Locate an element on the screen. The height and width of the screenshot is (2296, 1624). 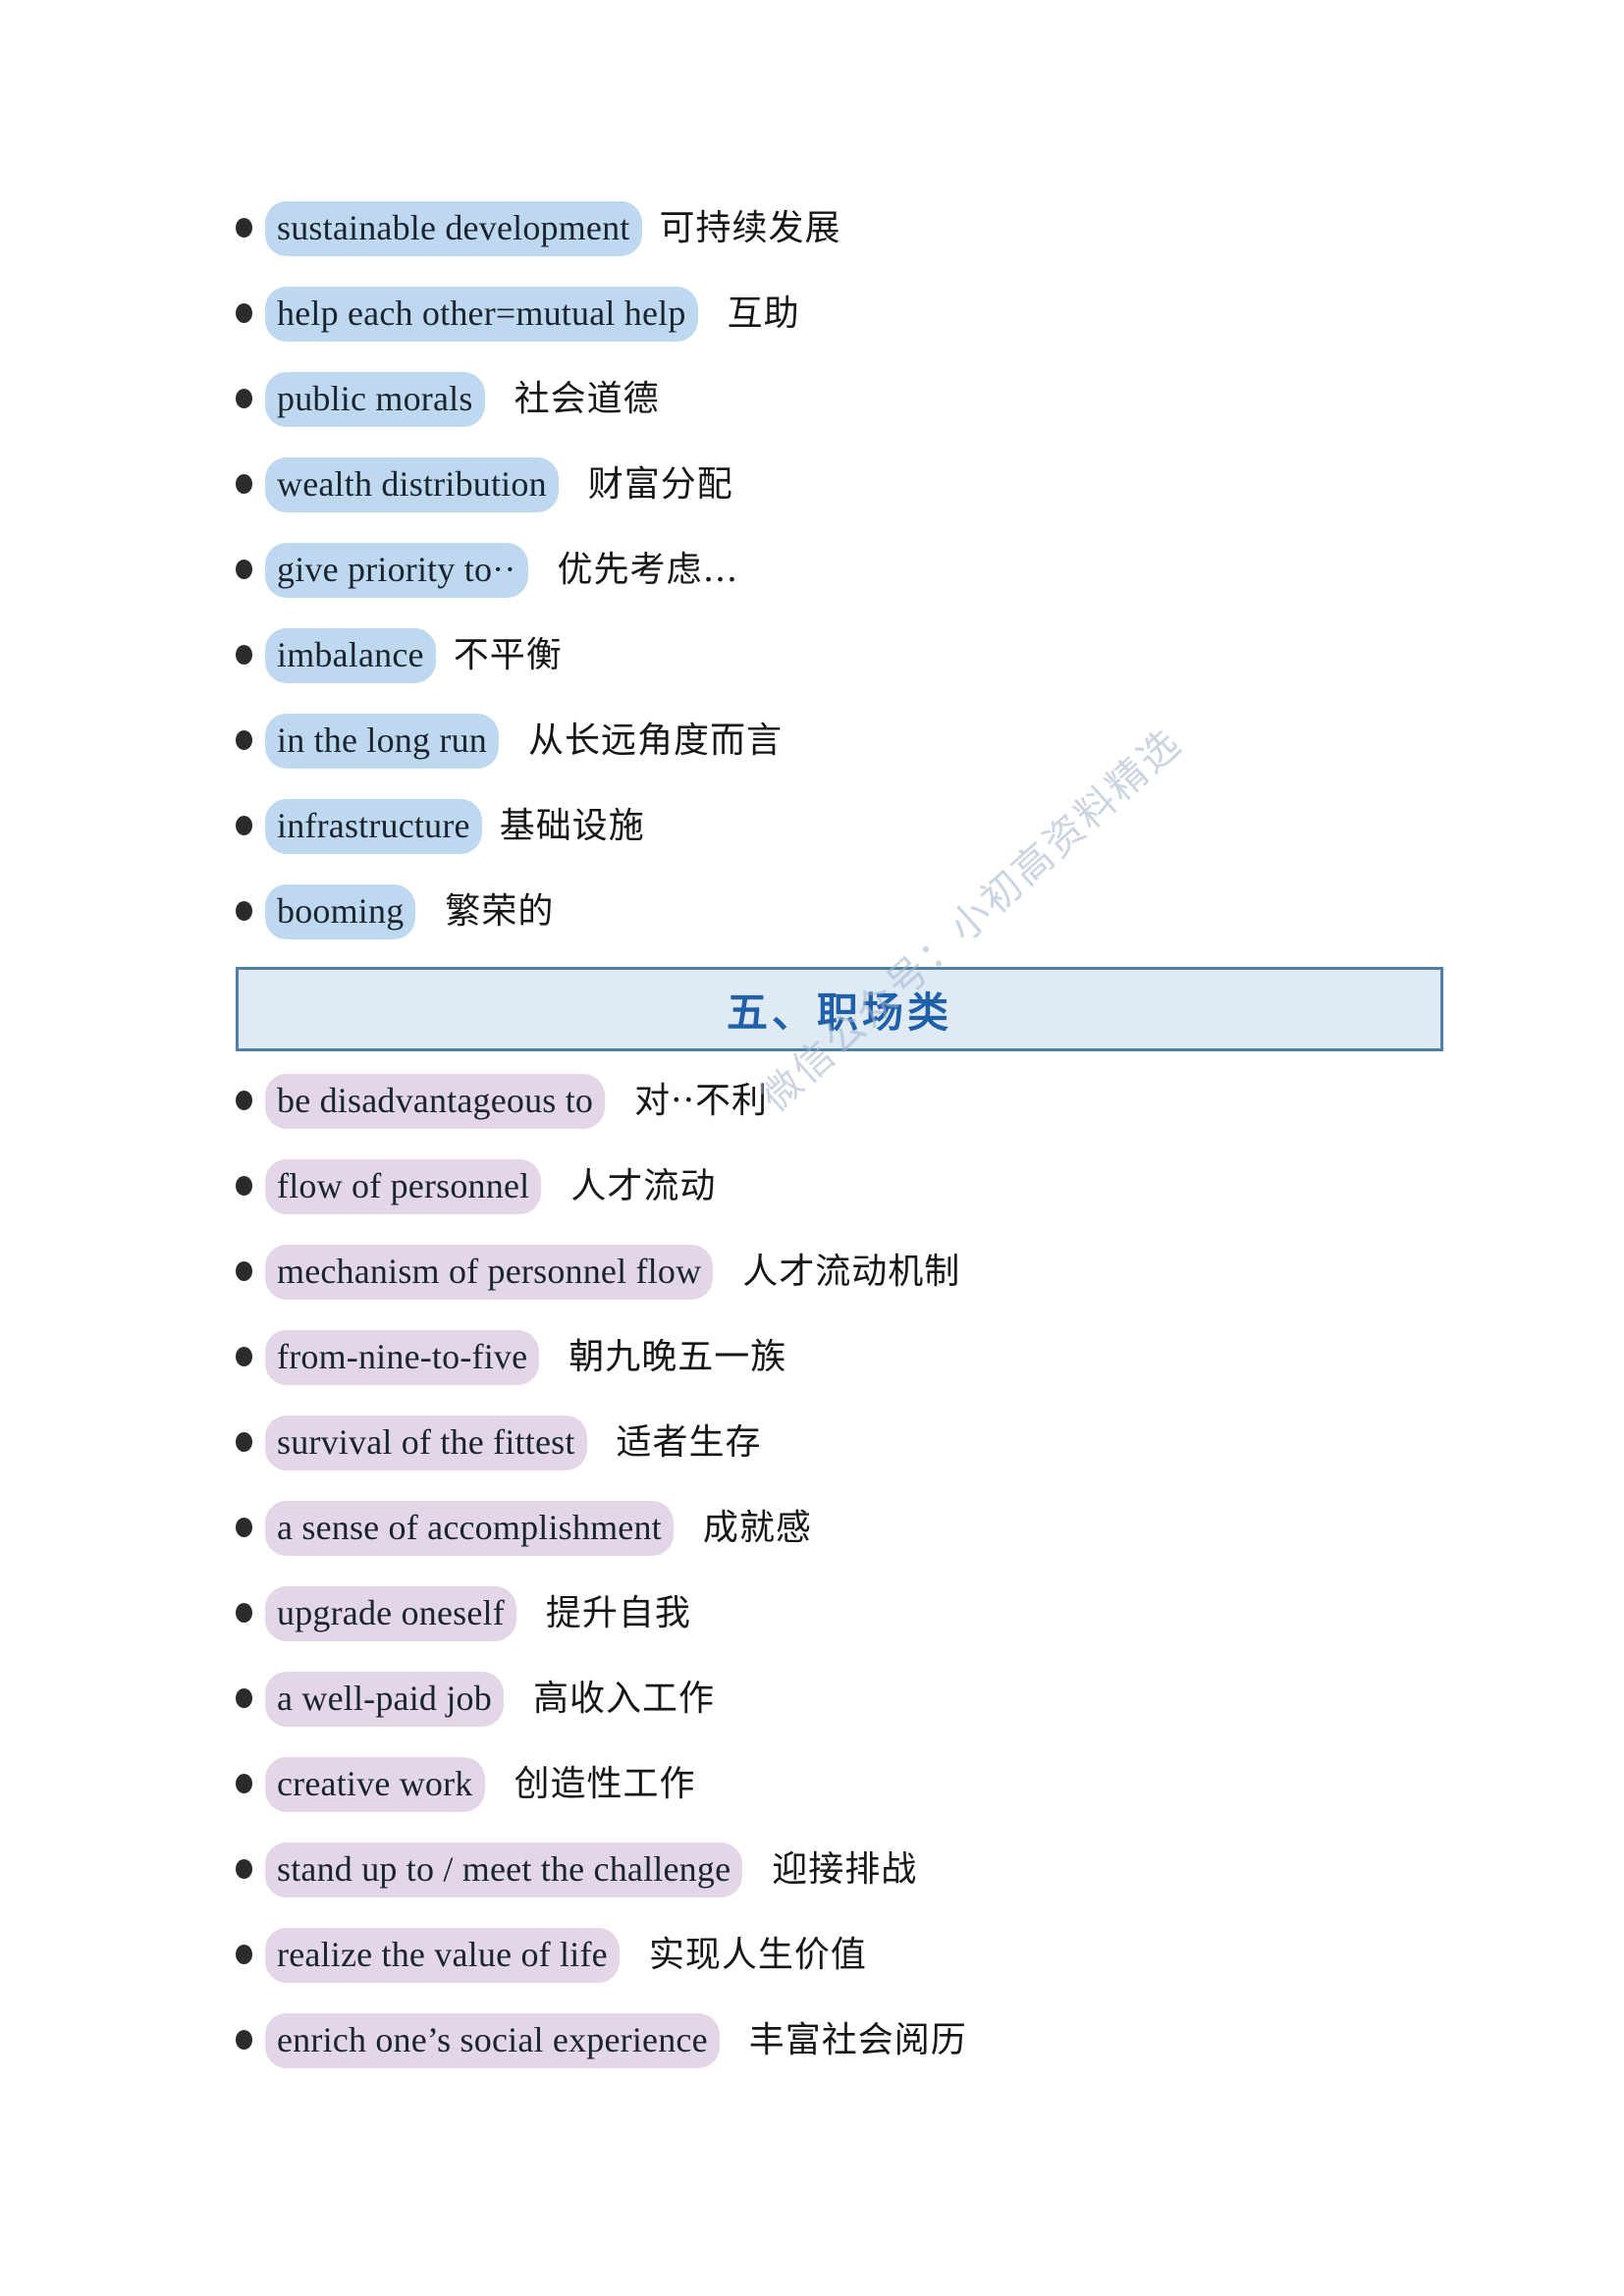
list-item: survival of the fittest 适者生存 is located at coordinates (844, 1443).